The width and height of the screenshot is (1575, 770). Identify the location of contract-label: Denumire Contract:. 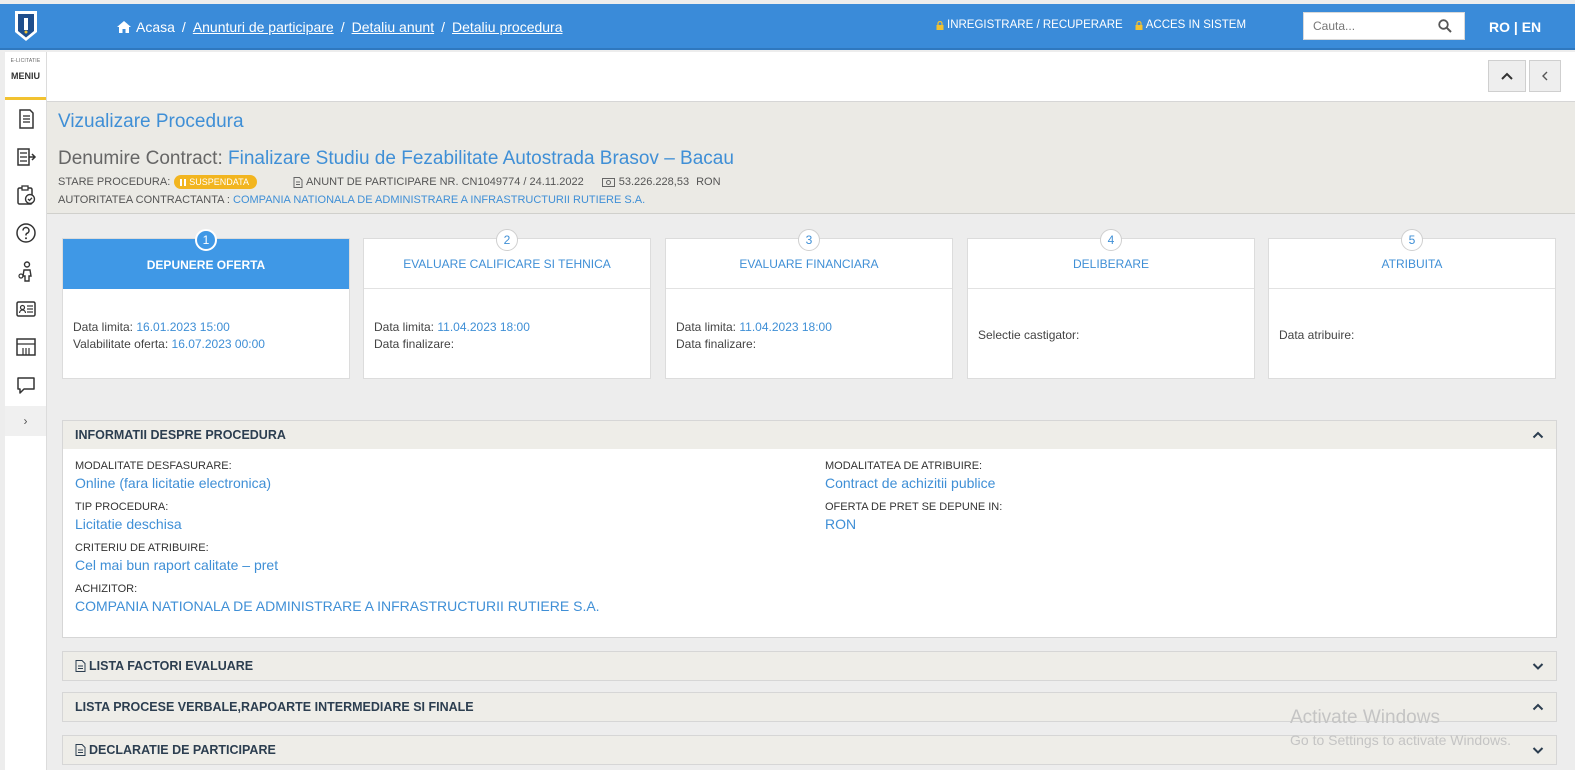
(140, 158).